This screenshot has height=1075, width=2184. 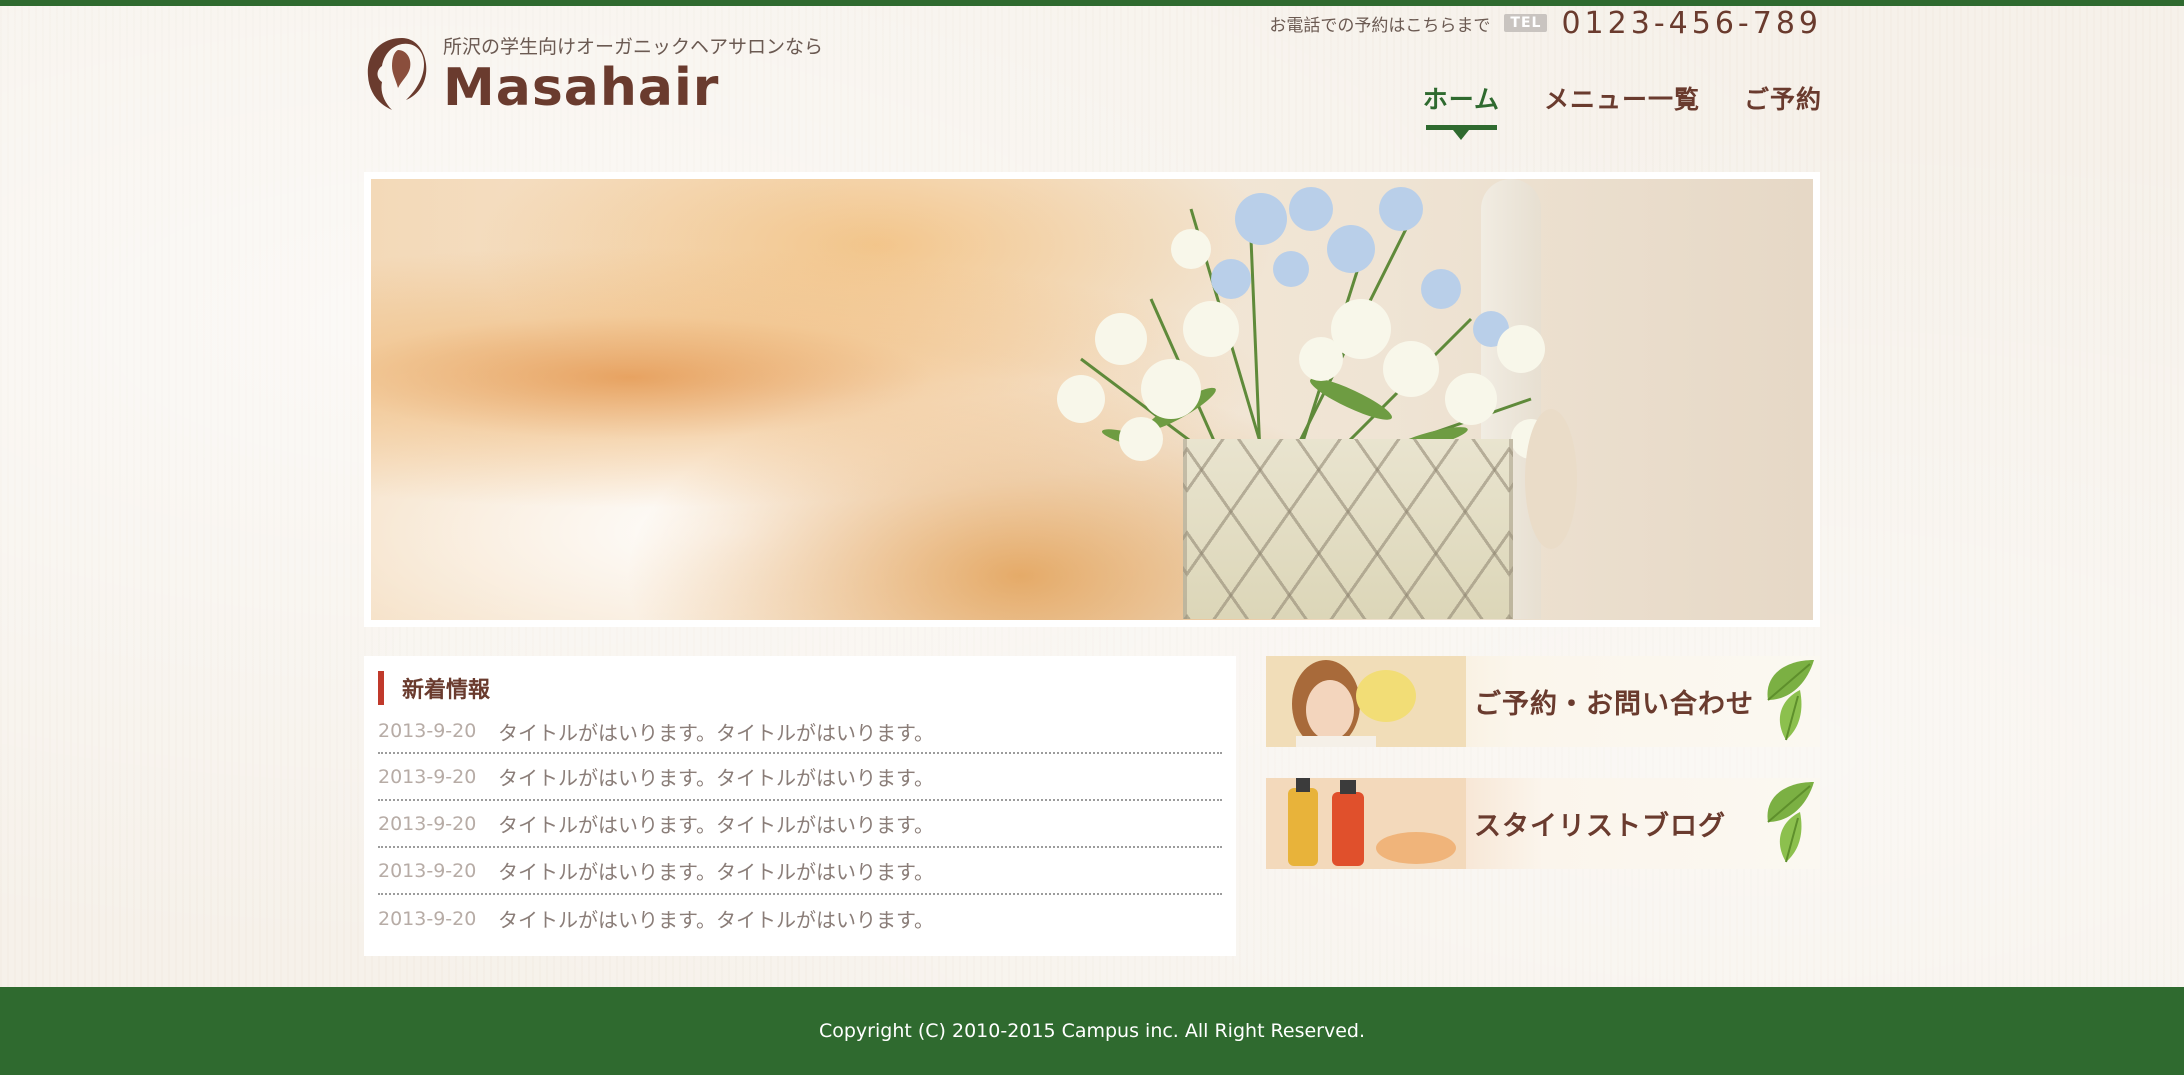 I want to click on news-heading: 新着情報, so click(x=800, y=688).